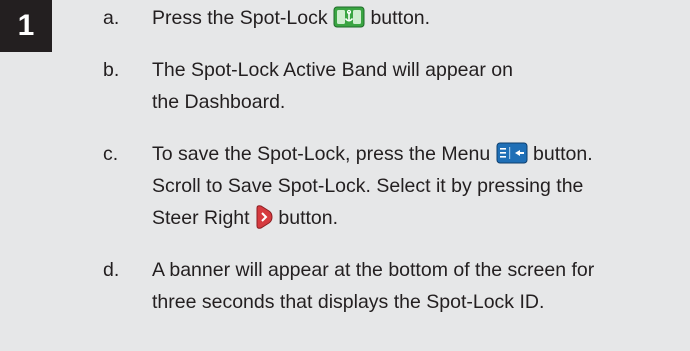 This screenshot has width=690, height=351. I want to click on step-number-badge: 1, so click(26, 26).